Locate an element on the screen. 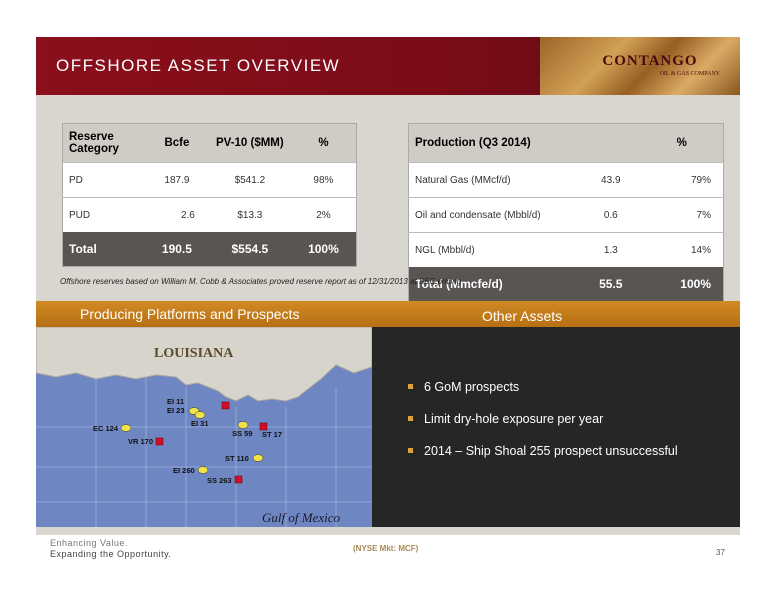  page-number: 37 is located at coordinates (720, 552).